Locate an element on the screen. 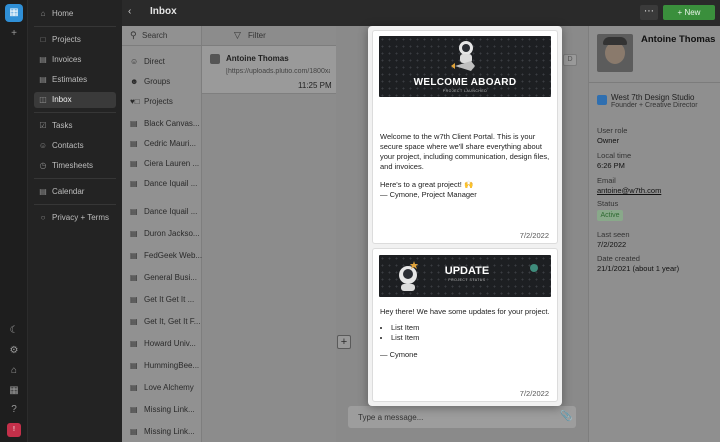  nav-item-label: Tasks is located at coordinates (62, 125).